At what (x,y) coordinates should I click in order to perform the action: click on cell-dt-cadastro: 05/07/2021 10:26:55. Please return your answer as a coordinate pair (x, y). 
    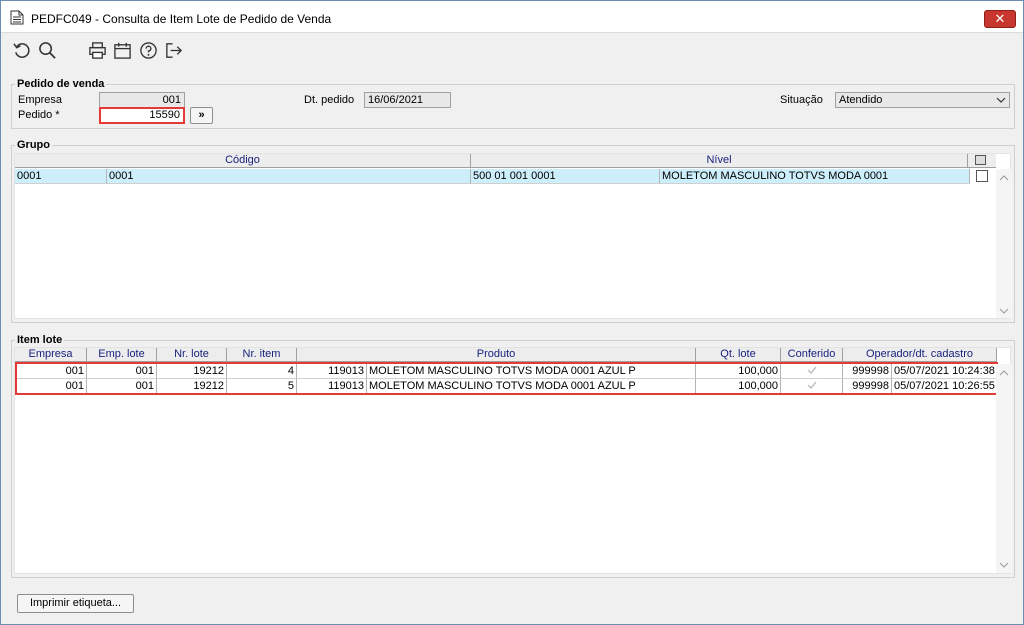
    Looking at the image, I should click on (944, 386).